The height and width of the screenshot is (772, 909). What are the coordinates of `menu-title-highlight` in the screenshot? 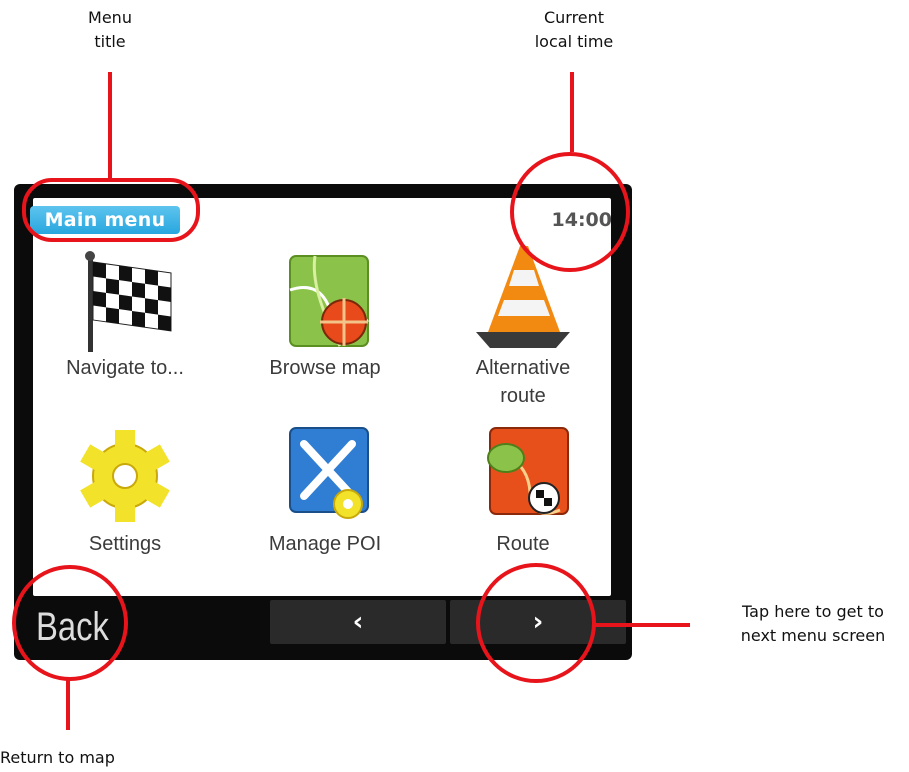 It's located at (111, 210).